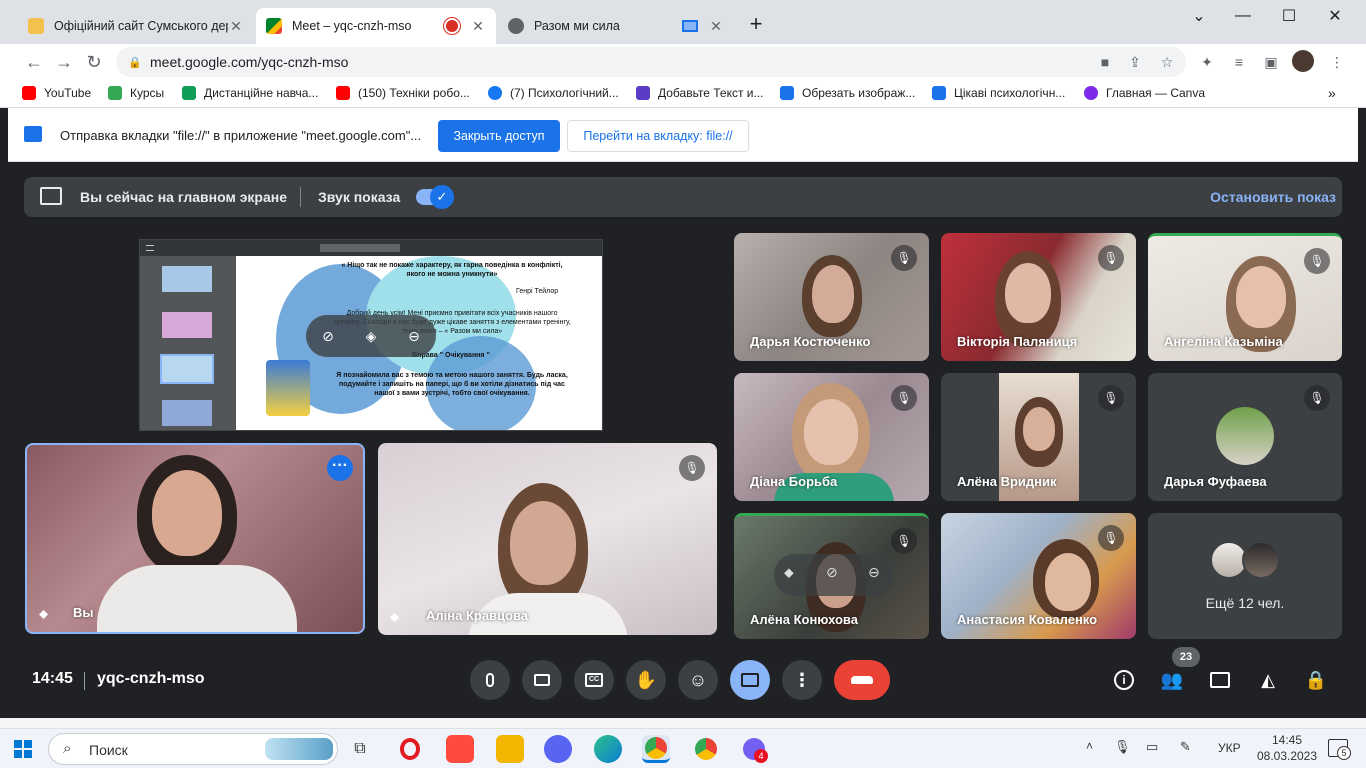 This screenshot has width=1366, height=768. What do you see at coordinates (1273, 197) in the screenshot?
I see `stop-presenting-button: Остановить показ` at bounding box center [1273, 197].